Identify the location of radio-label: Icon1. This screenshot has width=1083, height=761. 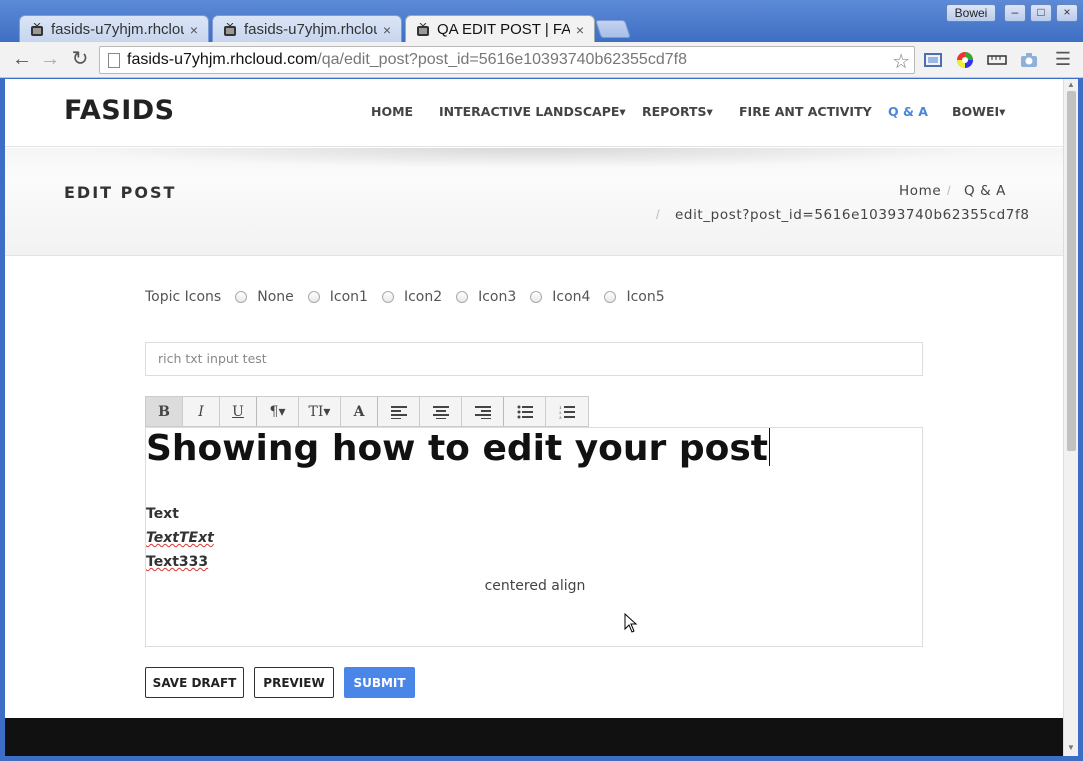
(348, 297).